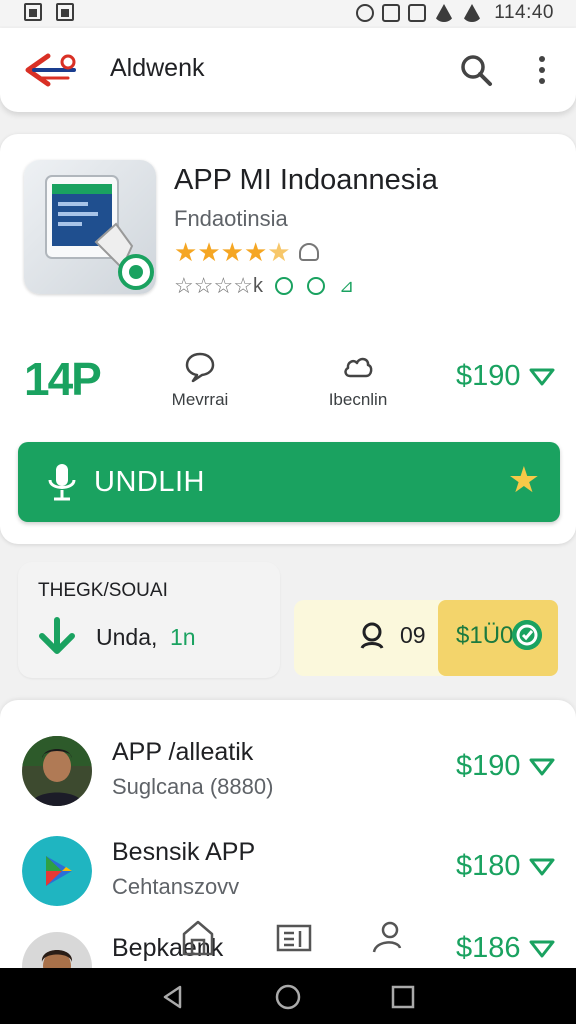 This screenshot has height=1024, width=576. Describe the element at coordinates (65, 12) in the screenshot. I see `gallery-notification-icon` at that location.